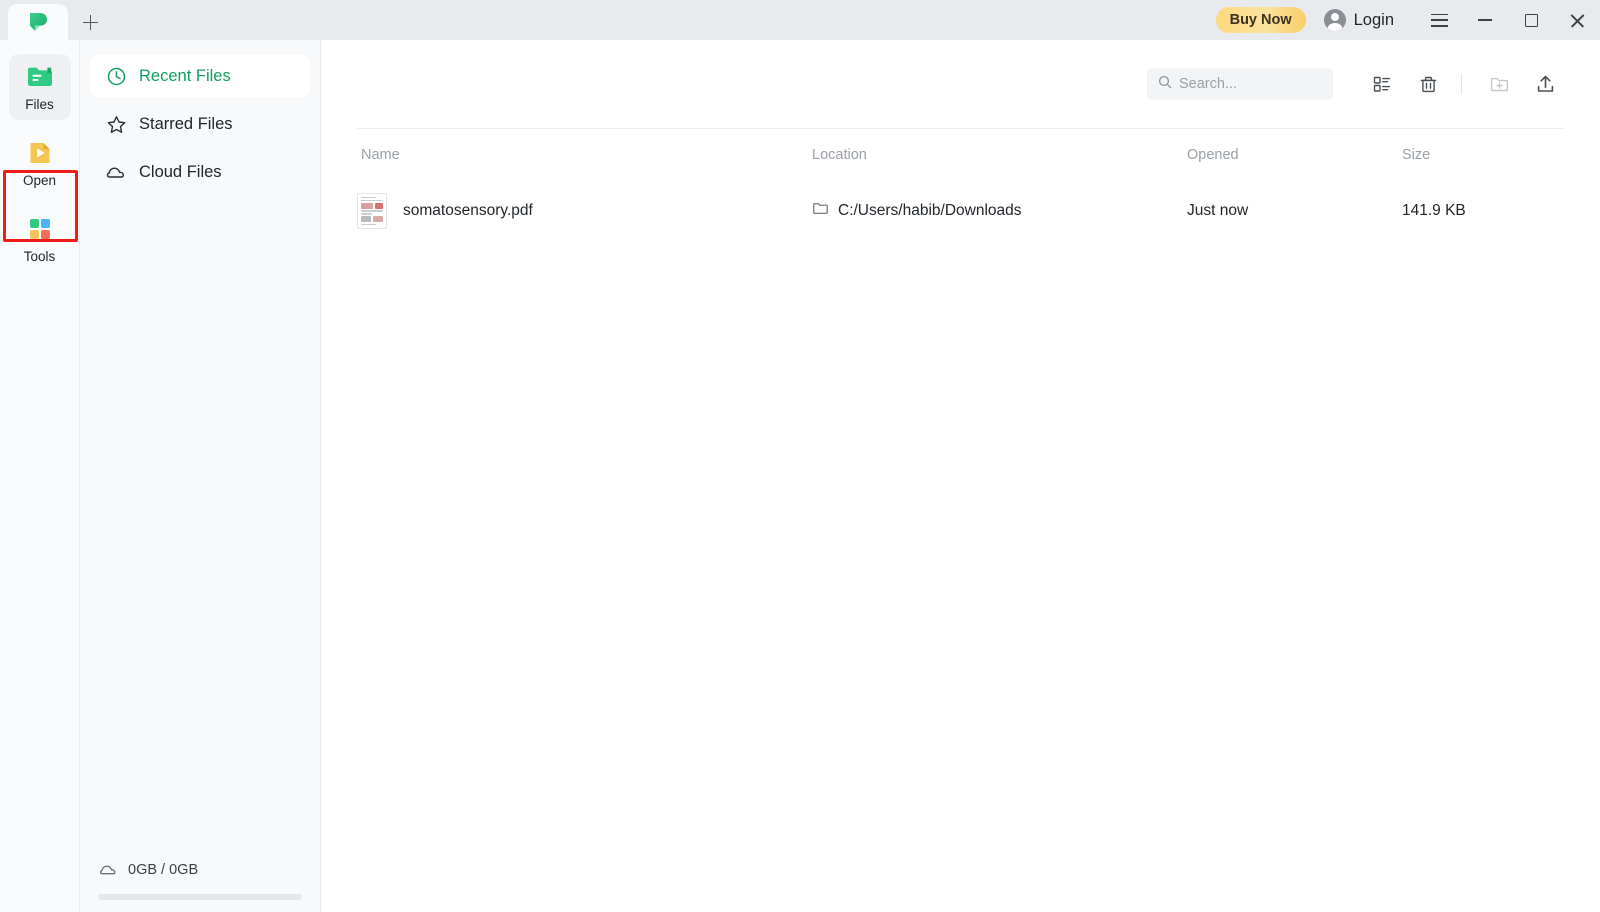  What do you see at coordinates (1334, 20) in the screenshot?
I see `user-avatar-icon` at bounding box center [1334, 20].